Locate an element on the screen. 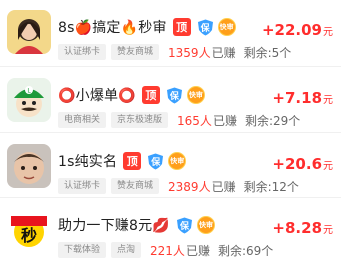  reward-price: +22.09元 is located at coordinates (297, 30).